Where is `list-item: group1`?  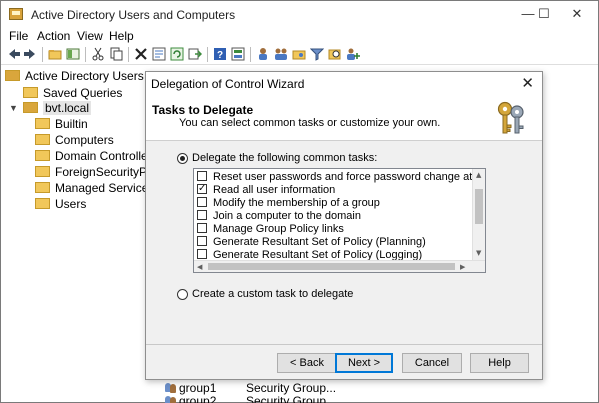
list-item: group1 is located at coordinates (190, 388).